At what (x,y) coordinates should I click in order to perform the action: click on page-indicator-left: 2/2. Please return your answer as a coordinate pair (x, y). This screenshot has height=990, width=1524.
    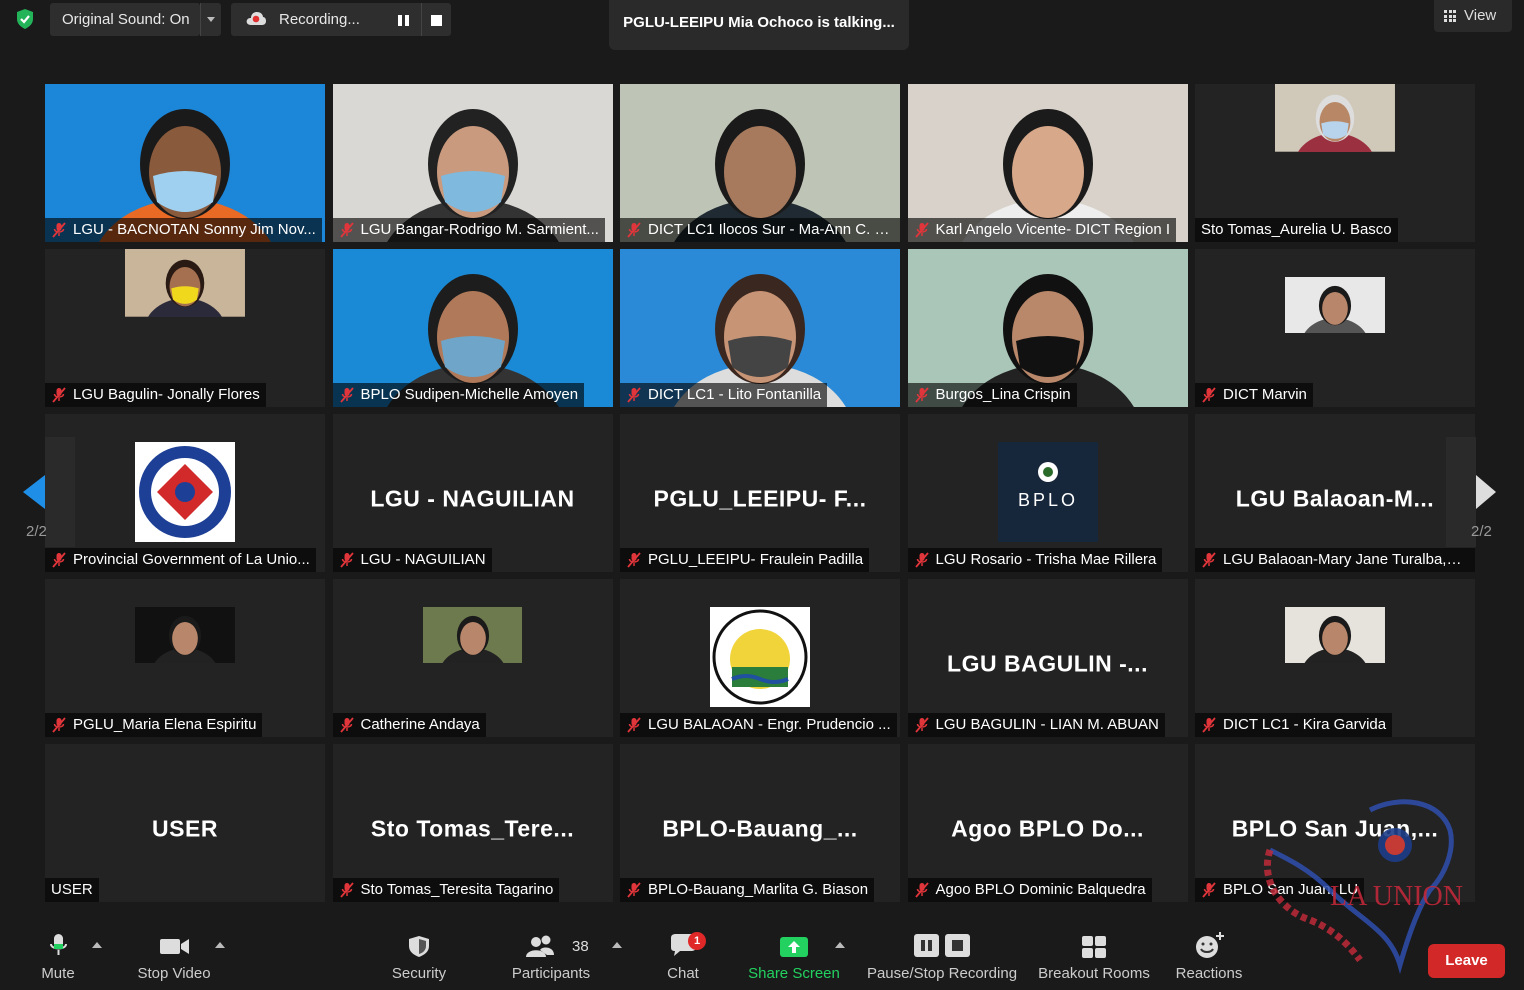
    Looking at the image, I should click on (36, 531).